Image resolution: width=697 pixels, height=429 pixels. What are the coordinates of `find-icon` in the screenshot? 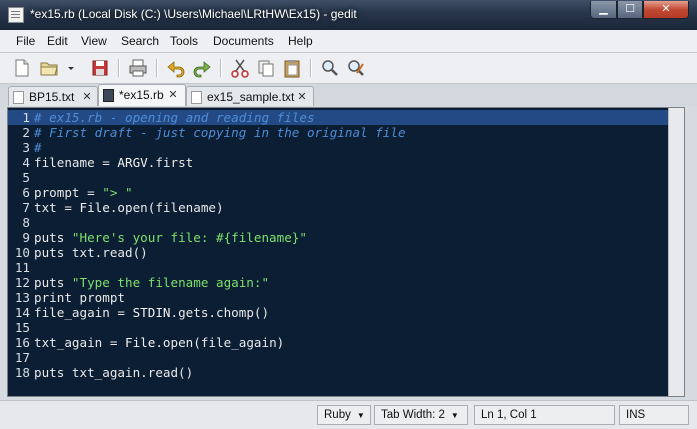 It's located at (330, 68).